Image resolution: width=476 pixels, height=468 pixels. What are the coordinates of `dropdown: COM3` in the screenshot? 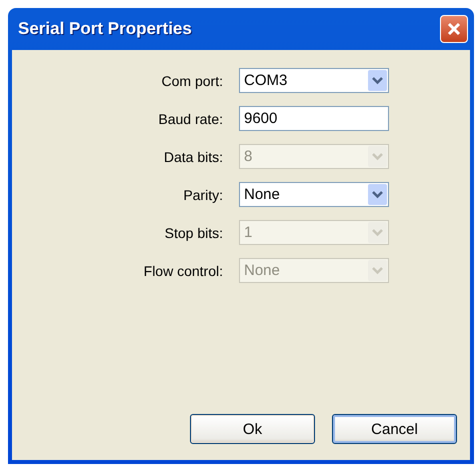 It's located at (314, 80).